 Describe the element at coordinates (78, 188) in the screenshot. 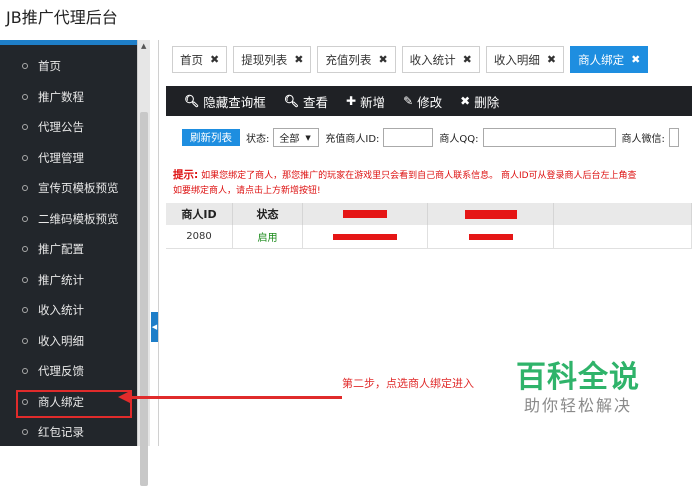

I see `sidebar-item-label: 宣传页模板预览` at that location.